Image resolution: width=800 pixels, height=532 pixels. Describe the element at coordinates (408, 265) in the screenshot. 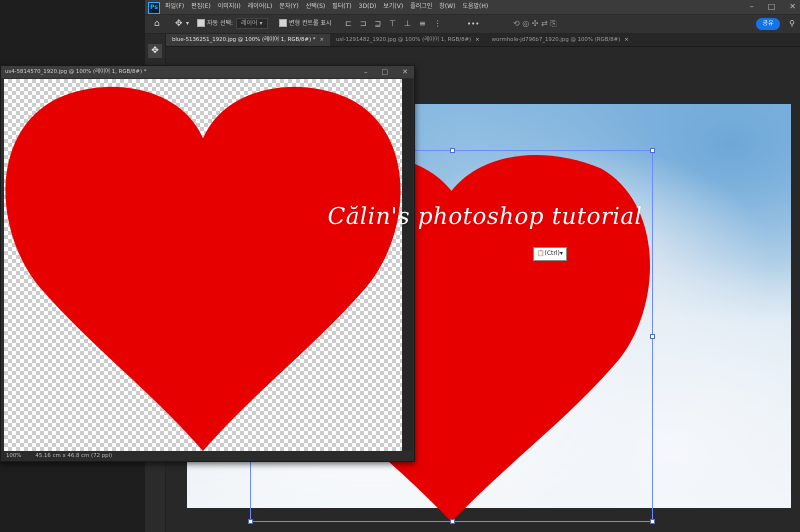

I see `vertical-scrollbar` at that location.